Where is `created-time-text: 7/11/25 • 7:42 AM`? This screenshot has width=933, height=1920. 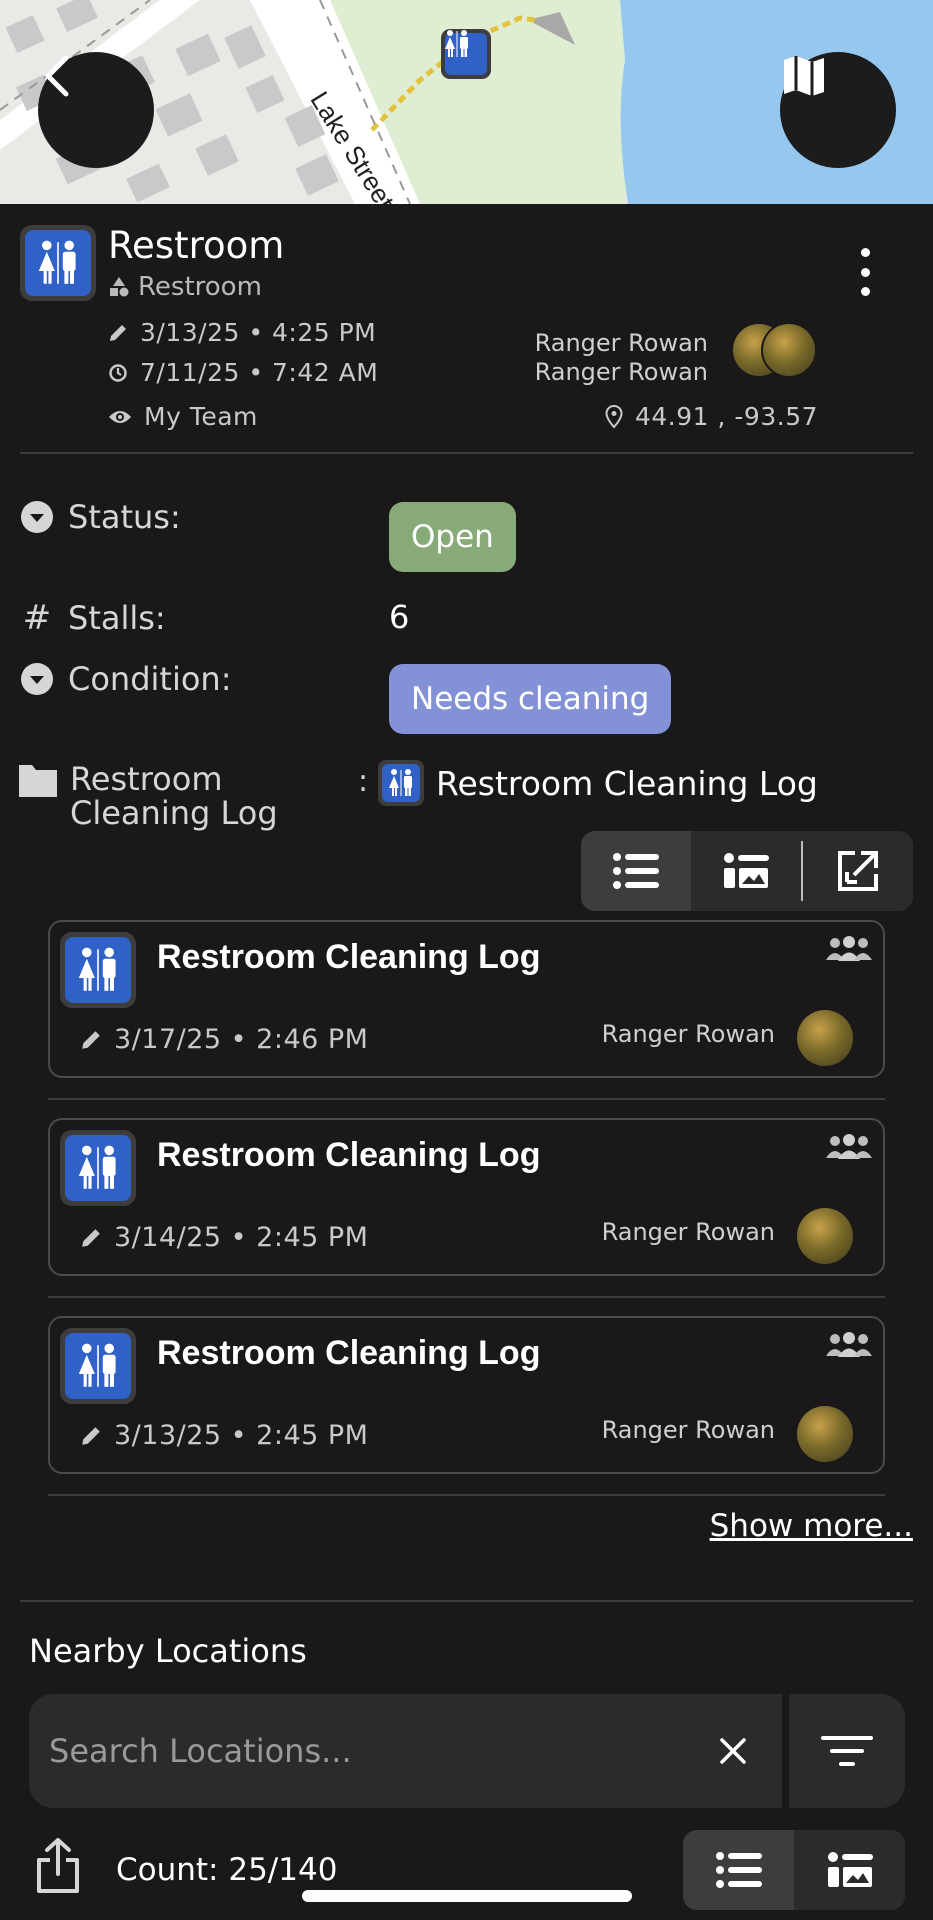 created-time-text: 7/11/25 • 7:42 AM is located at coordinates (259, 372).